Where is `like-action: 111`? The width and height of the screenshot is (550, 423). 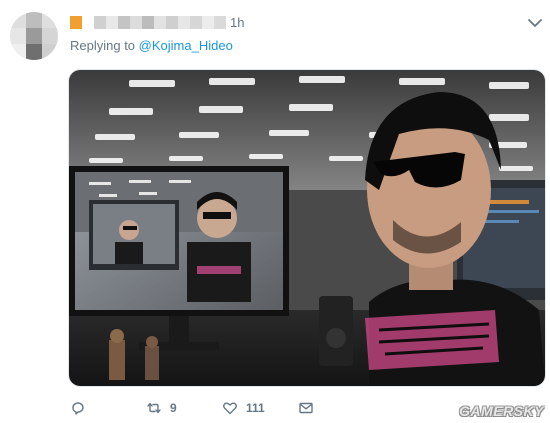 like-action: 111 is located at coordinates (243, 408).